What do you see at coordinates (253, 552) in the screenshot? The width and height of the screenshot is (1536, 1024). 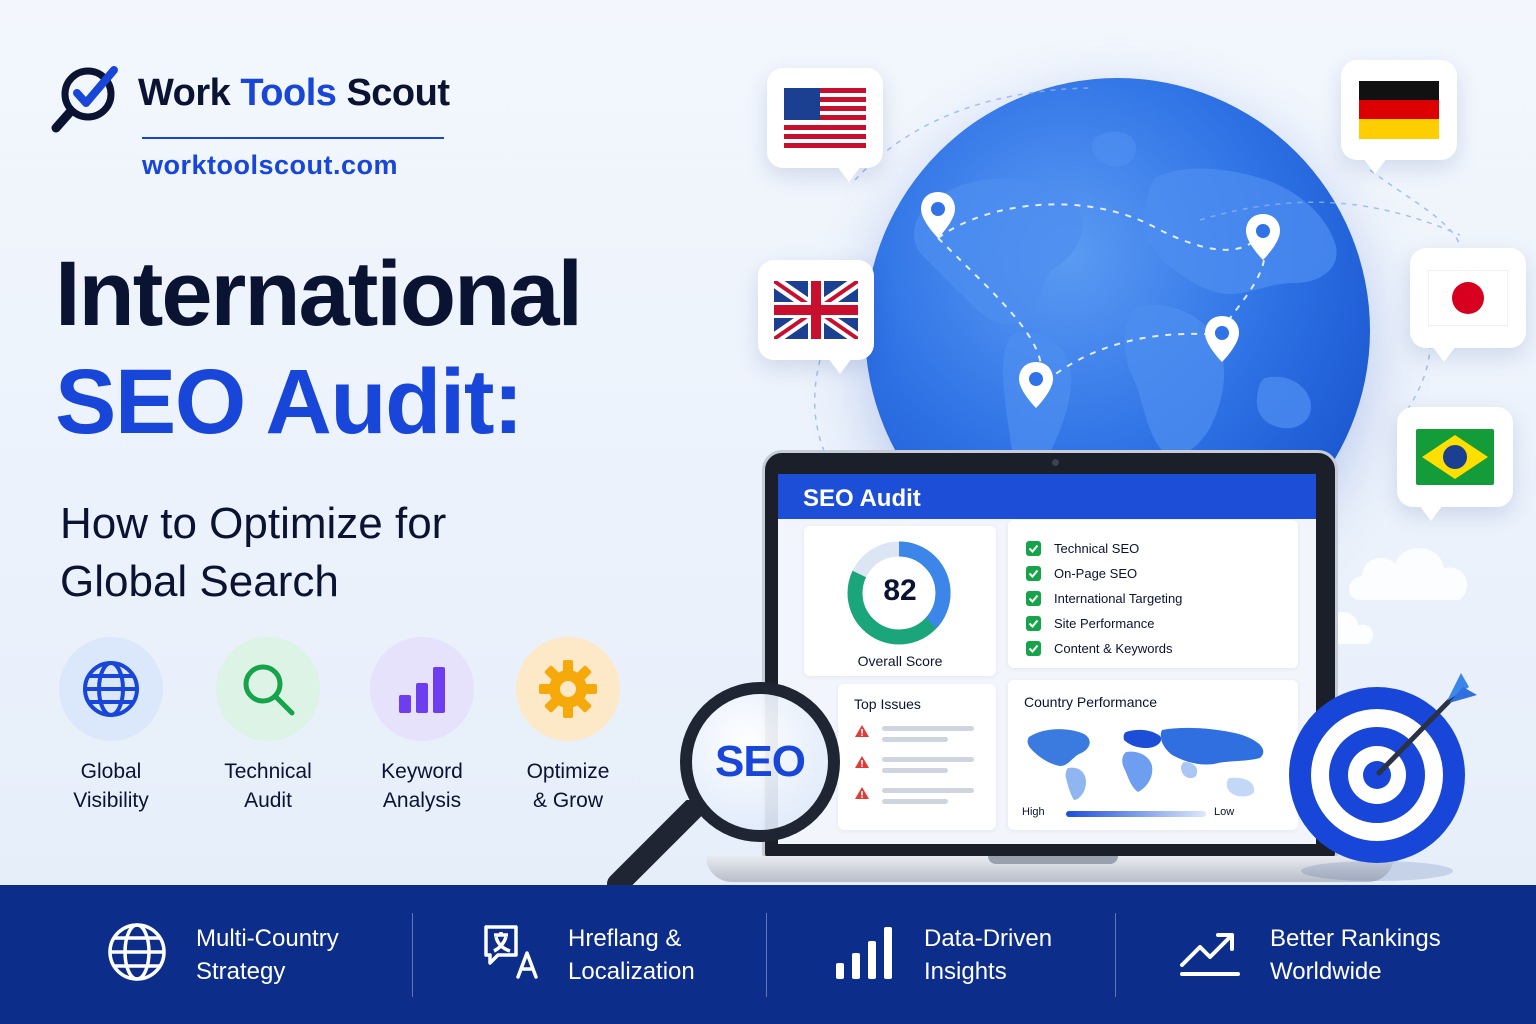 I see `subheadline: How to Optimize for Global Search` at bounding box center [253, 552].